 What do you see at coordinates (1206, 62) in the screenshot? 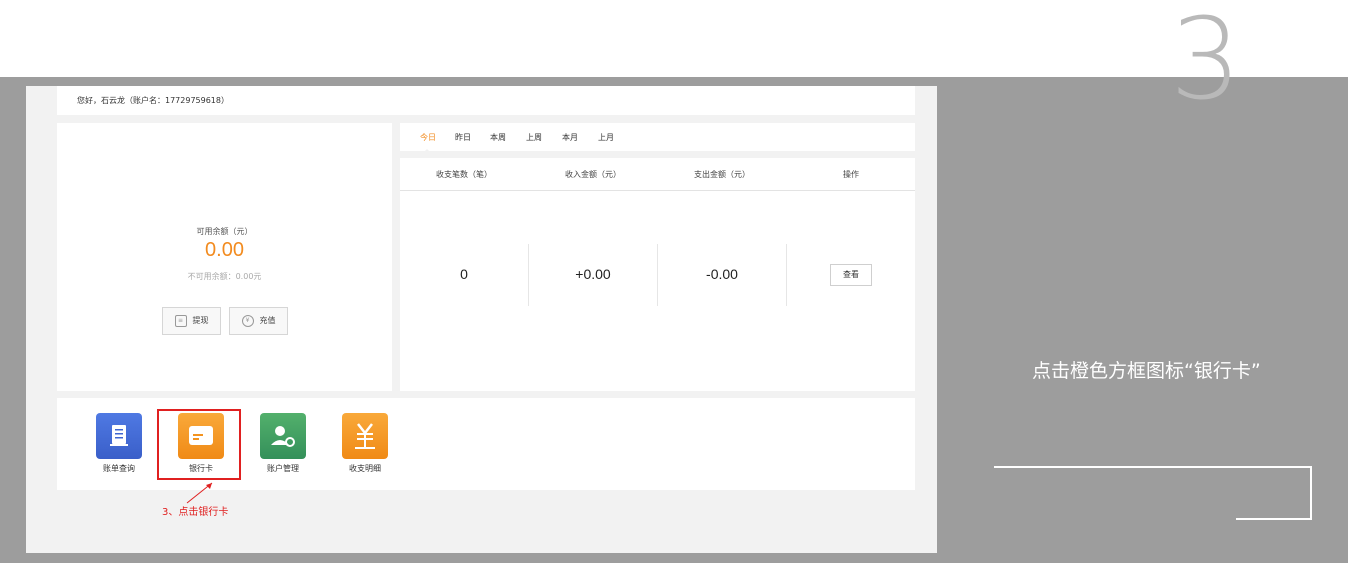
I see `step-number: 3` at bounding box center [1206, 62].